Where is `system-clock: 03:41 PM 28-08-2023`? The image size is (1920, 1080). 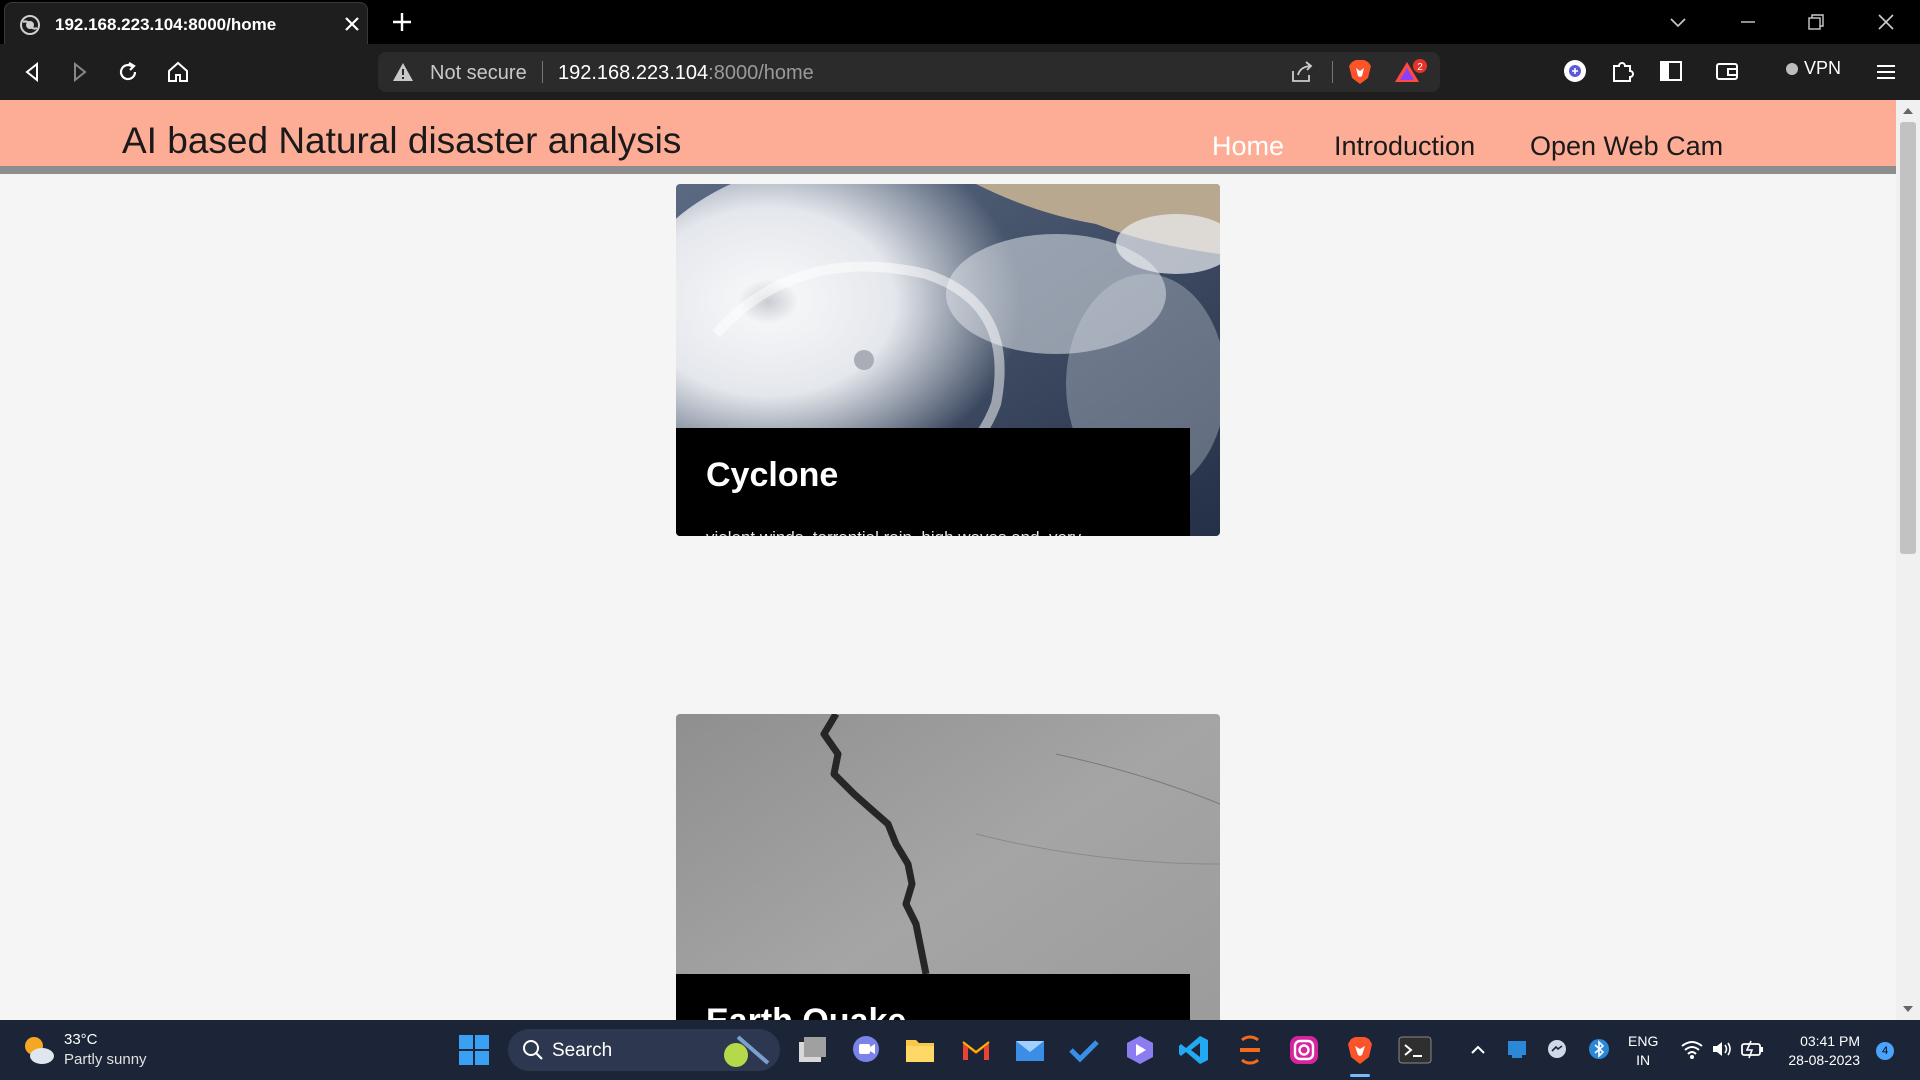 system-clock: 03:41 PM 28-08-2023 is located at coordinates (1820, 1051).